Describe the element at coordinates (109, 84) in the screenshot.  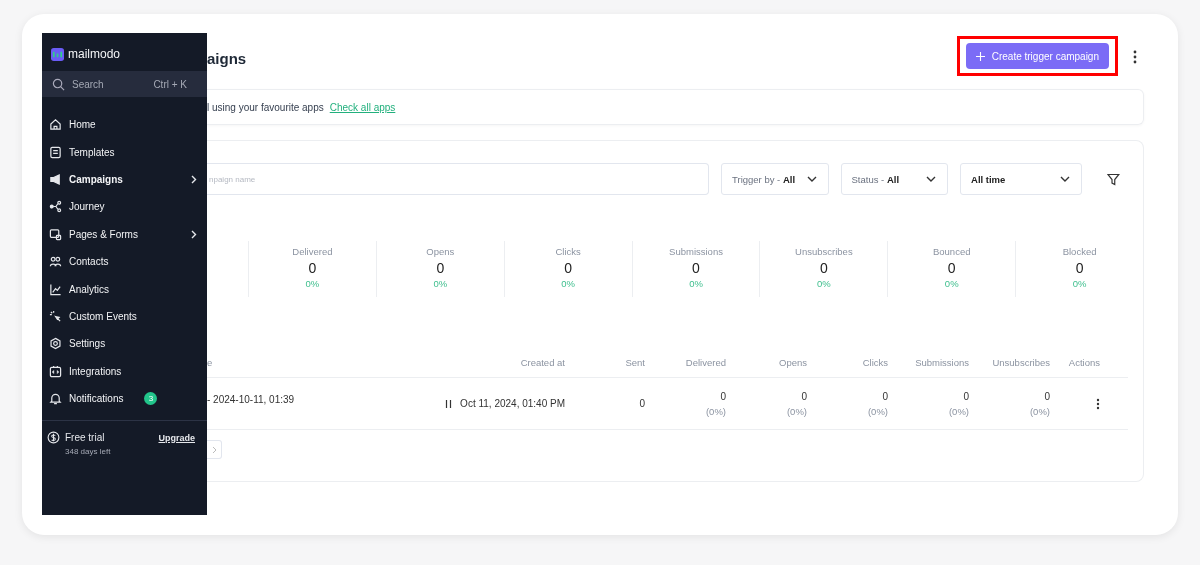
I see `search-field: Search` at that location.